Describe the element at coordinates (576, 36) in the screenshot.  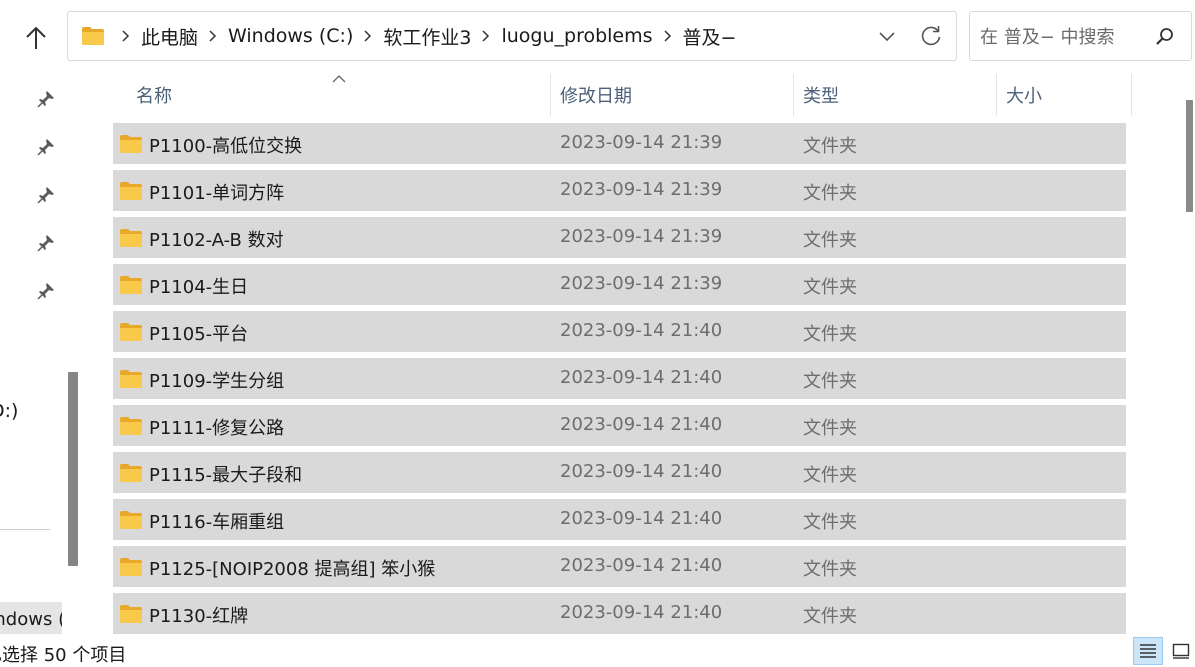
I see `breadcrumb-luogu-problems: luogu_problems` at that location.